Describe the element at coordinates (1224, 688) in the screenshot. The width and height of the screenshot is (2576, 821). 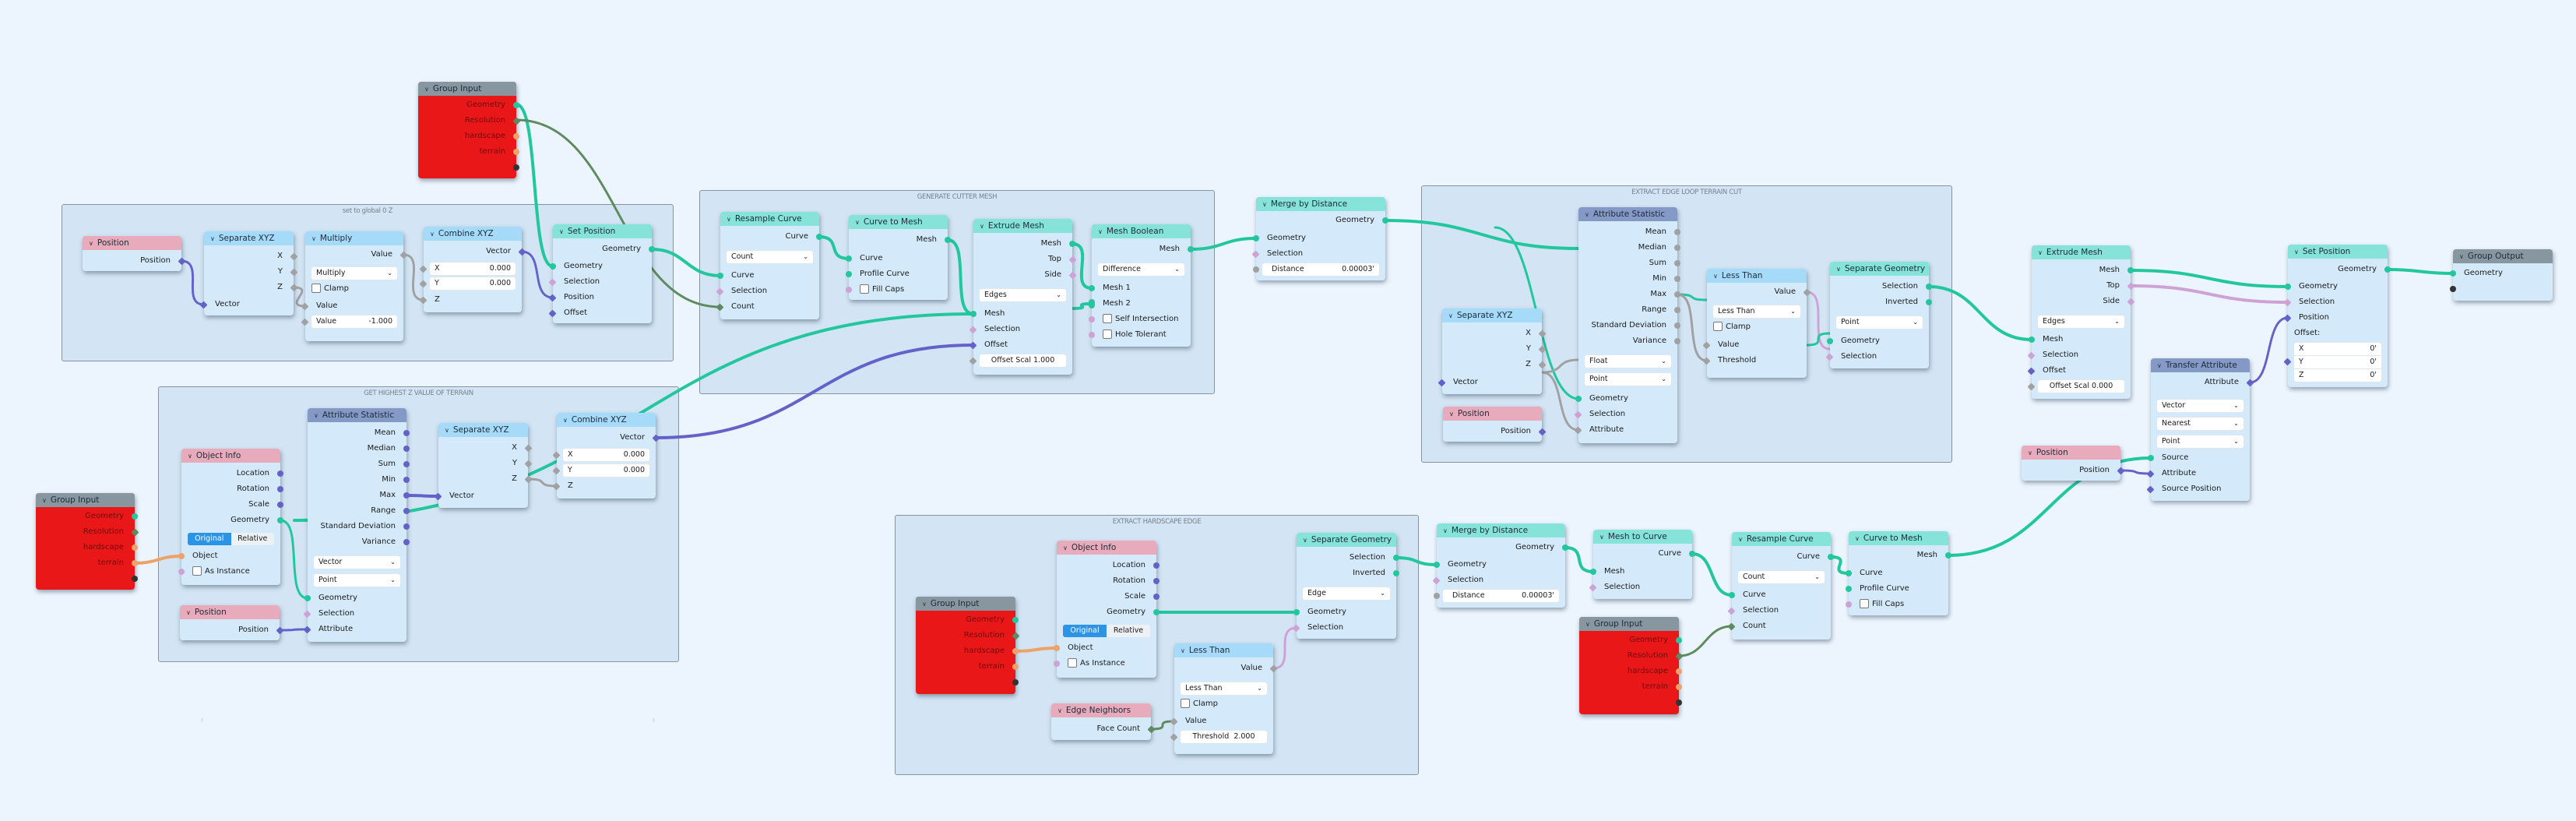
I see `operation-dropdown: Less Than ⌄` at that location.